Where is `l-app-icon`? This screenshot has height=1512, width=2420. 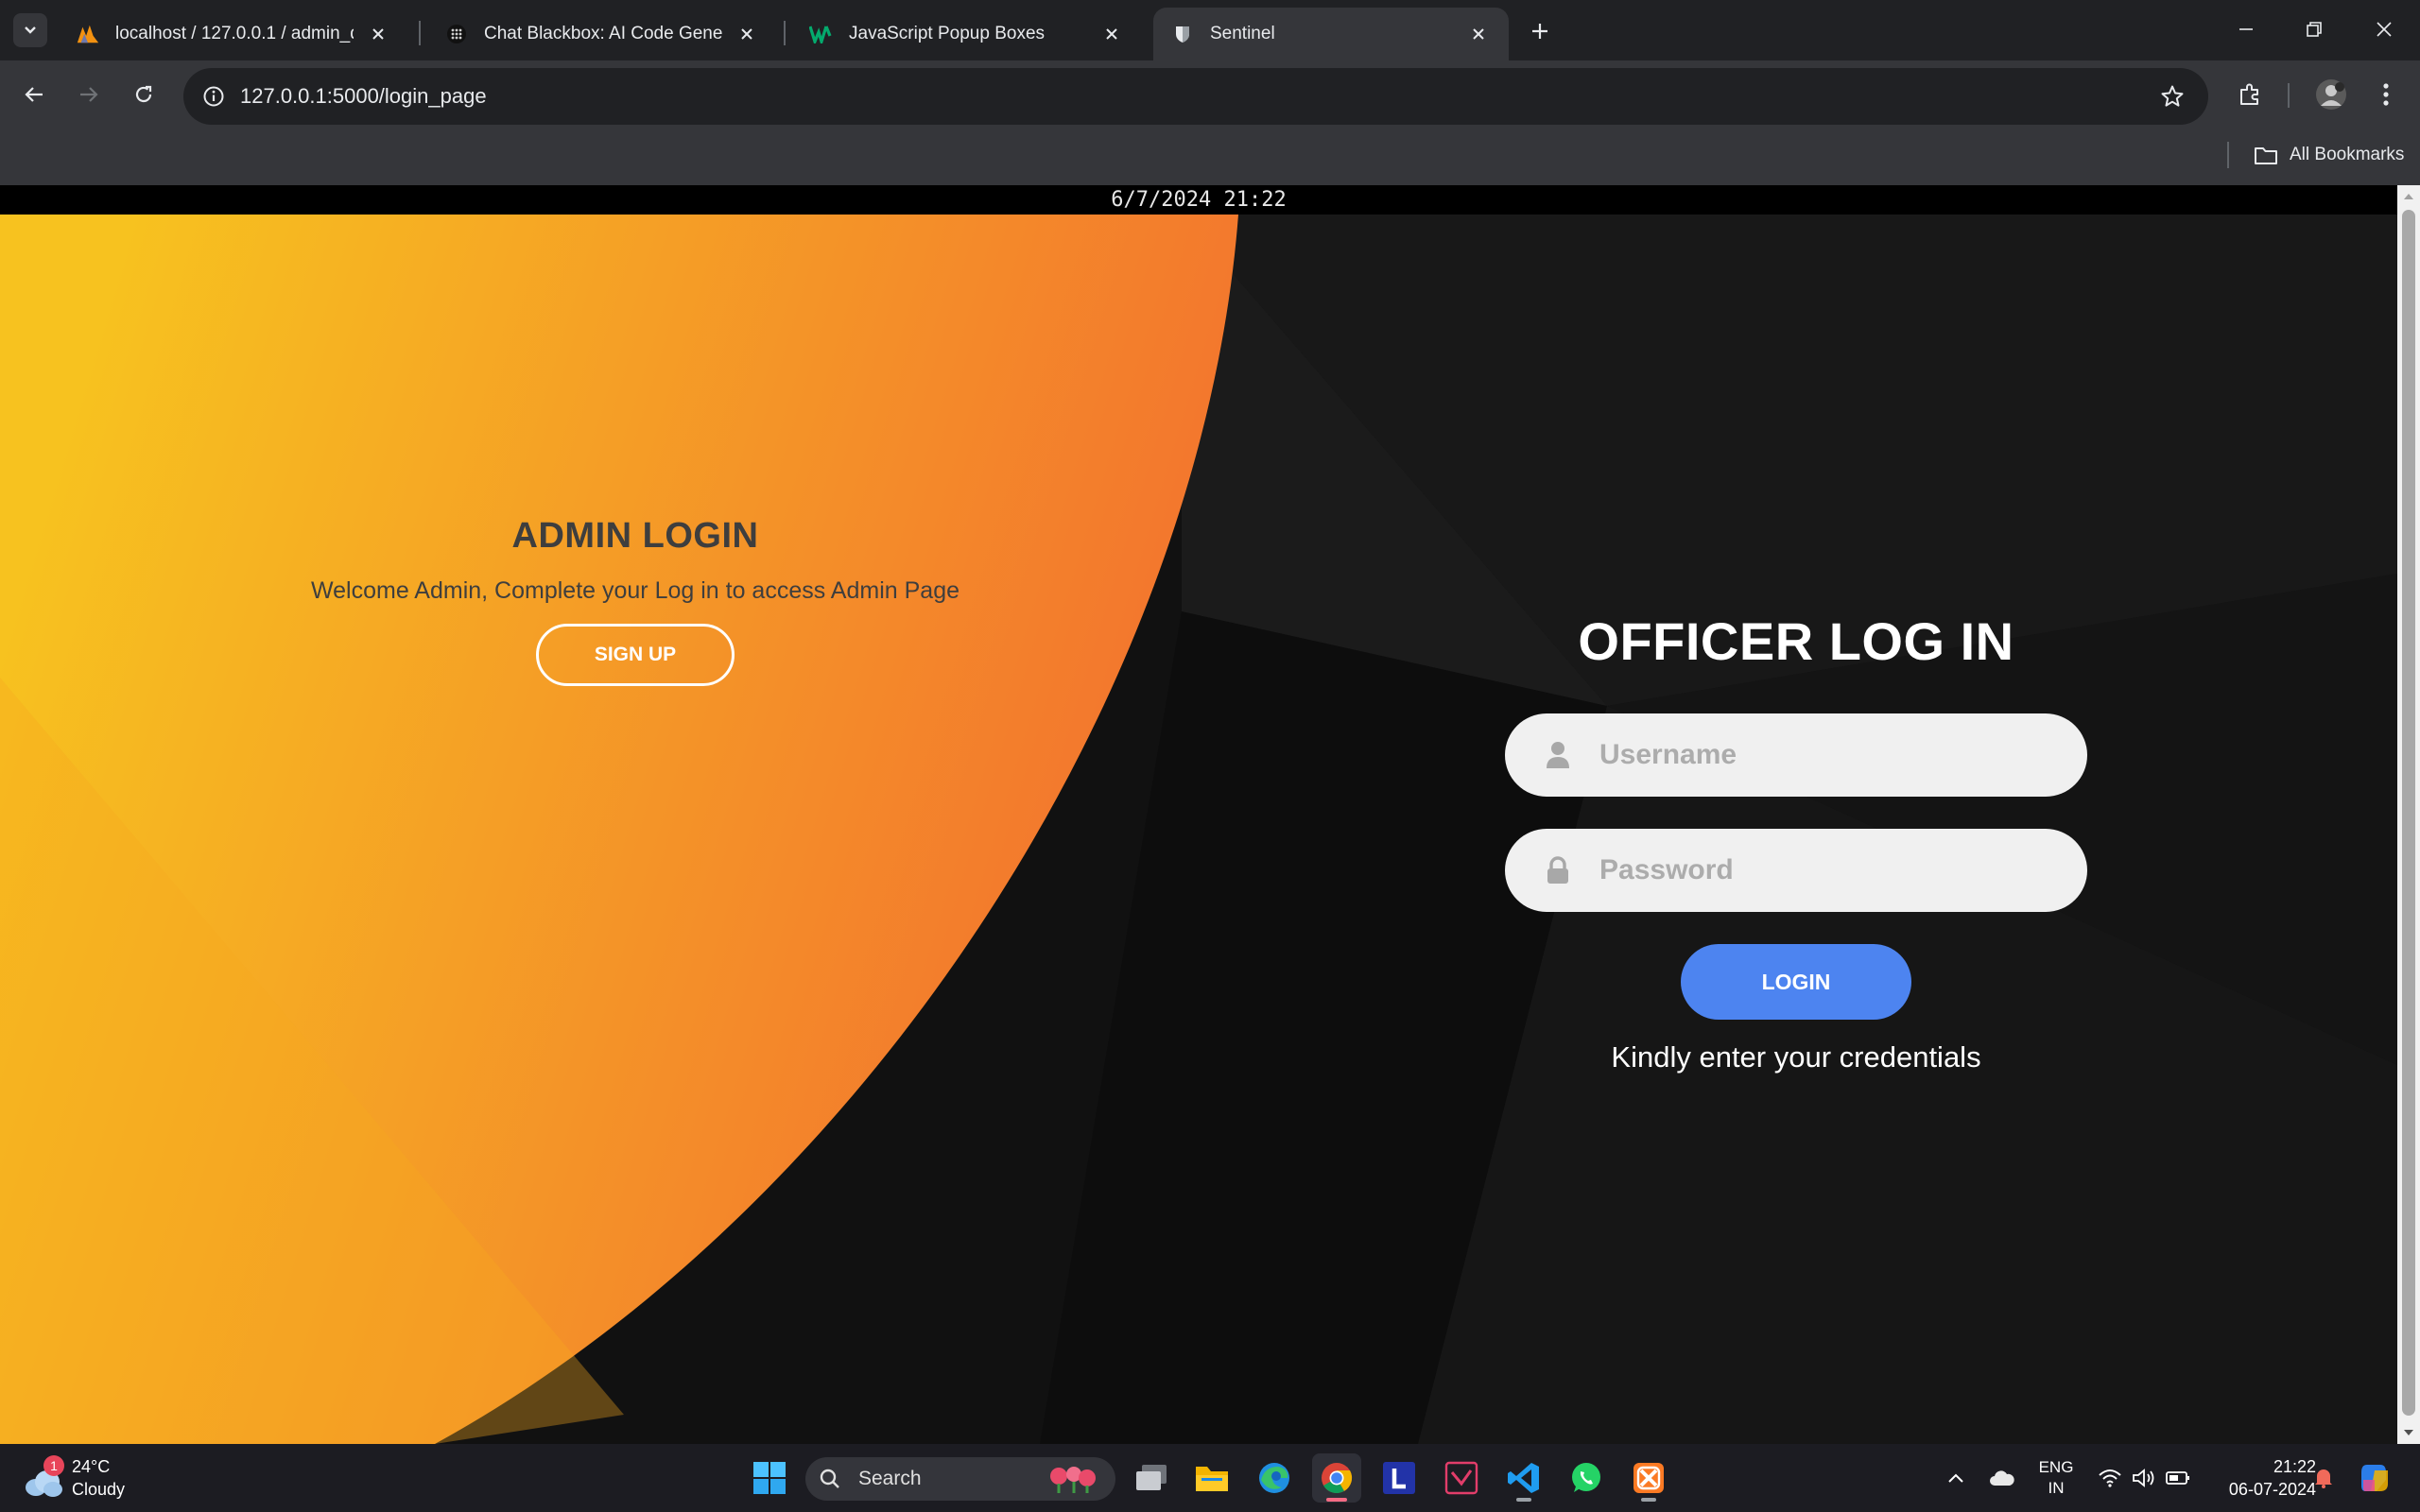
l-app-icon is located at coordinates (1399, 1478).